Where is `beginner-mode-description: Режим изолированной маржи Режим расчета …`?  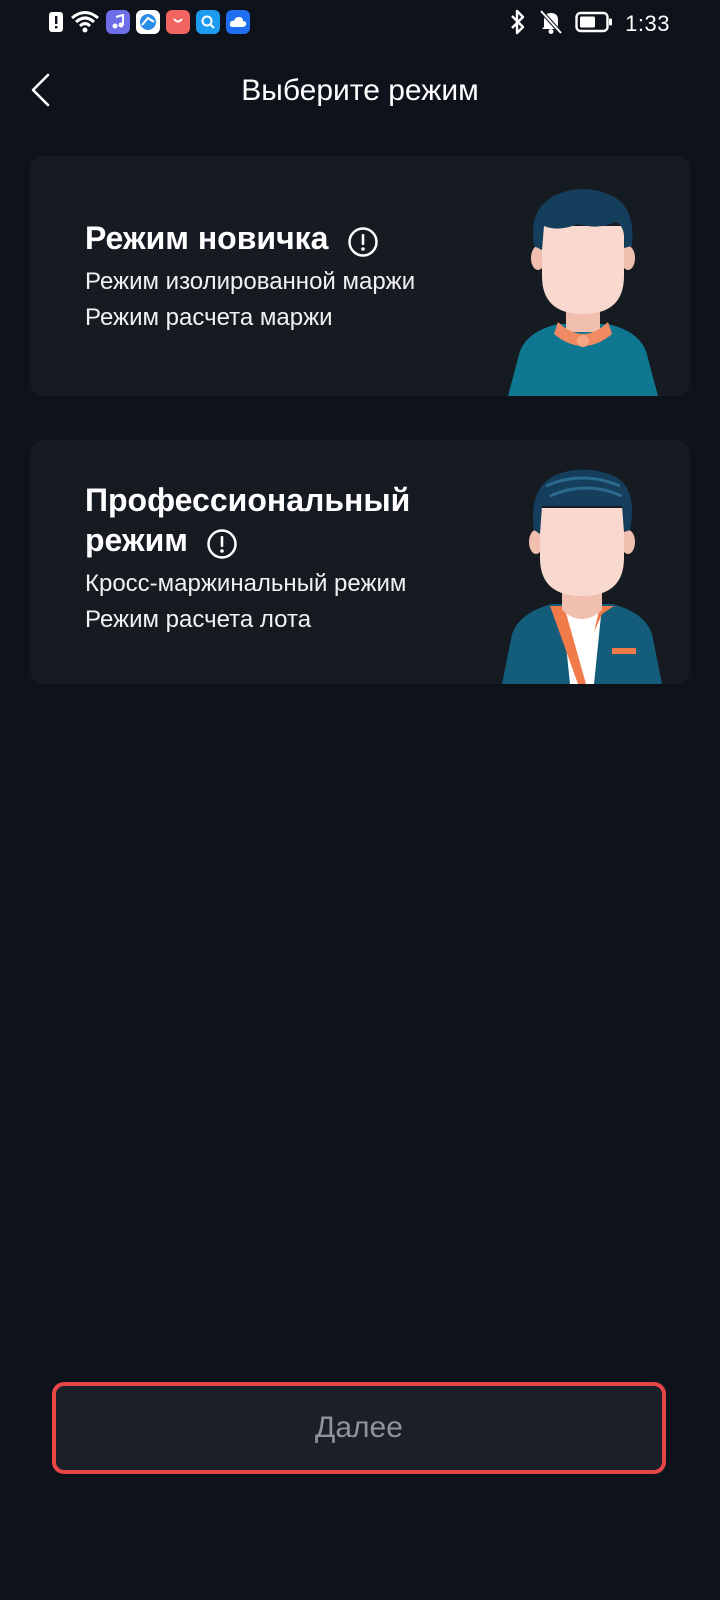
beginner-mode-description: Режим изолированной маржи Режим расчета … is located at coordinates (250, 300).